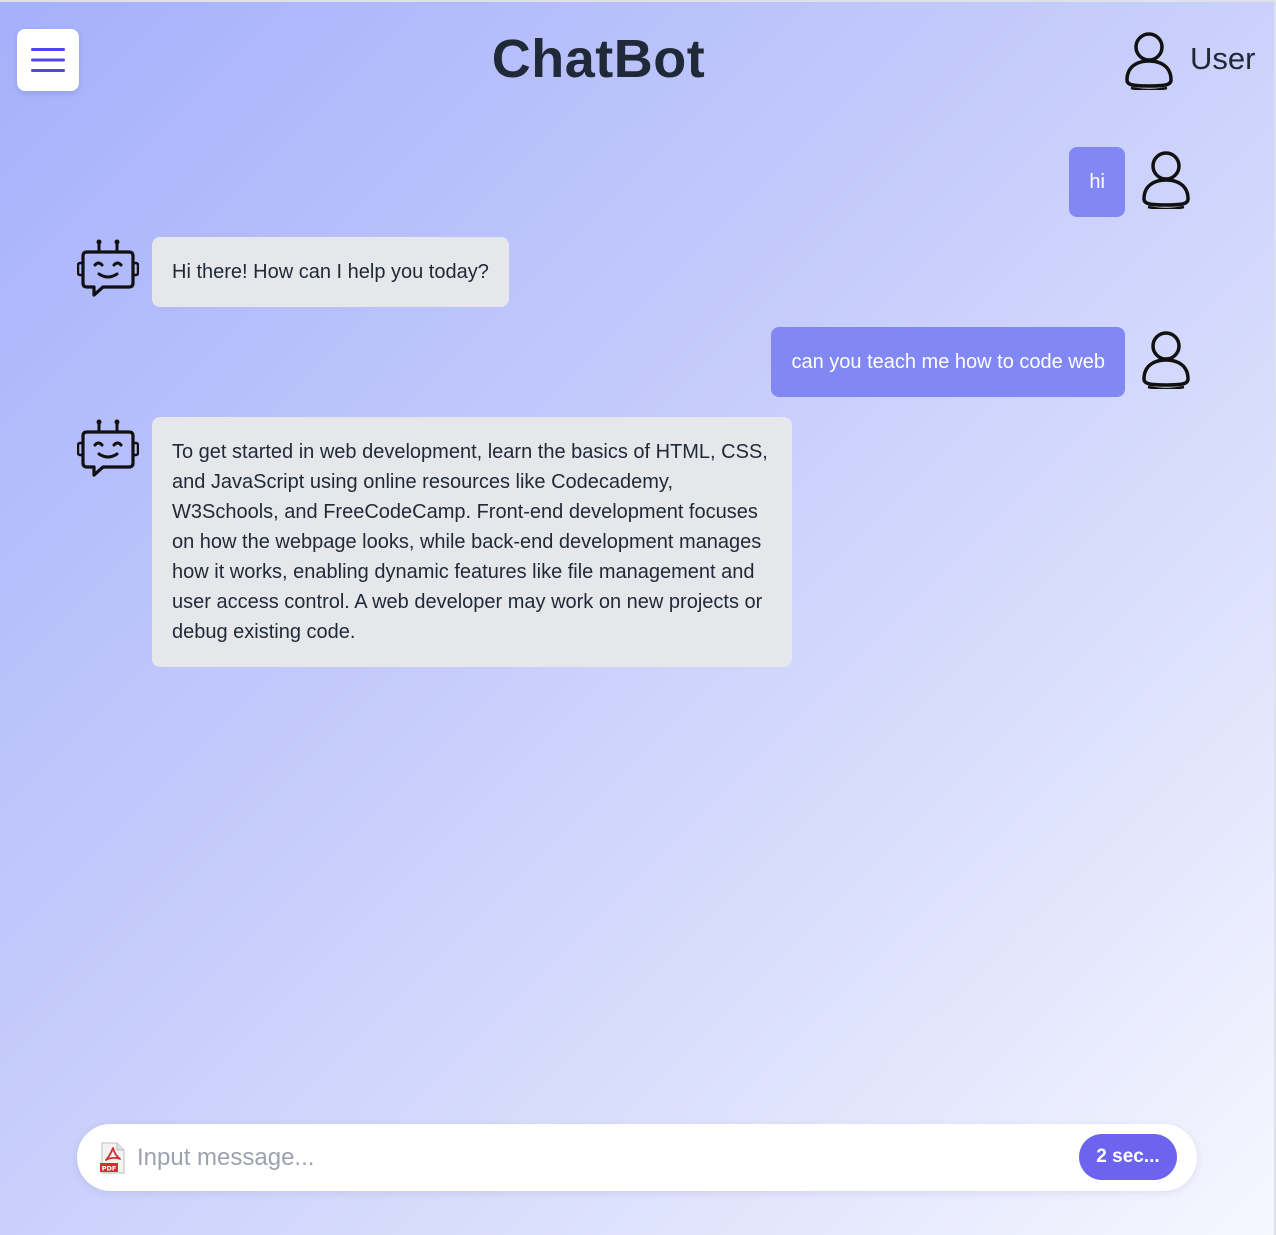 This screenshot has height=1235, width=1276. Describe the element at coordinates (1223, 58) in the screenshot. I see `user-name-label: User` at that location.